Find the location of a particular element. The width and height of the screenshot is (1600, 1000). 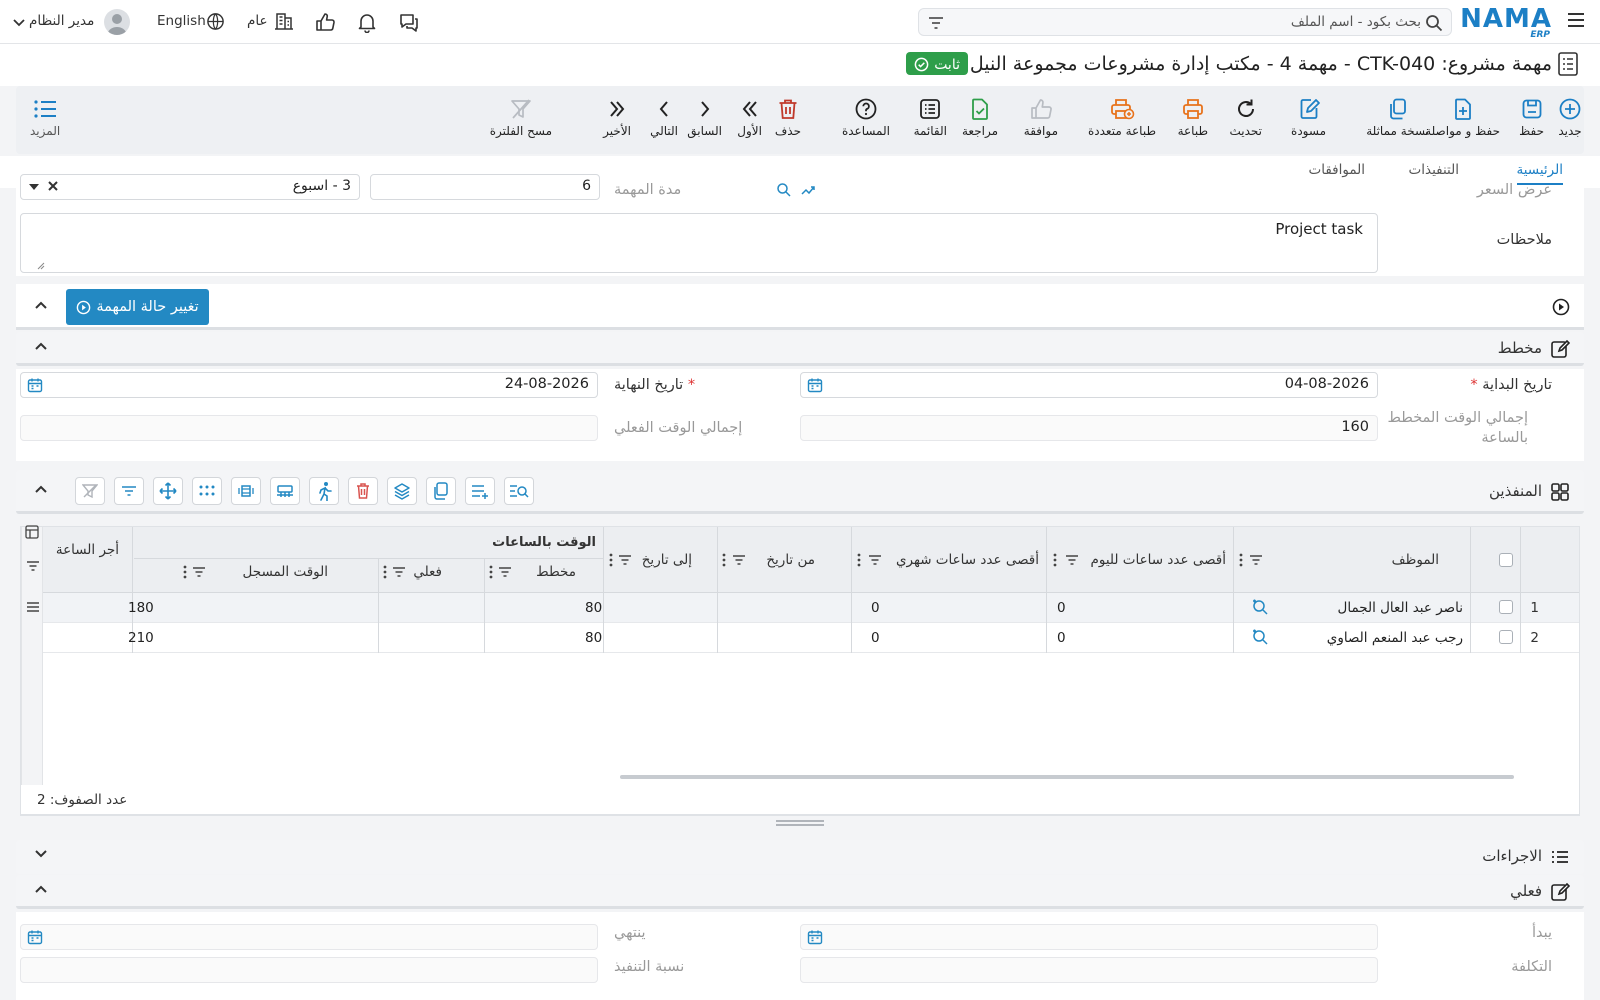

toolbar-button-first: الأول is located at coordinates (749, 116).